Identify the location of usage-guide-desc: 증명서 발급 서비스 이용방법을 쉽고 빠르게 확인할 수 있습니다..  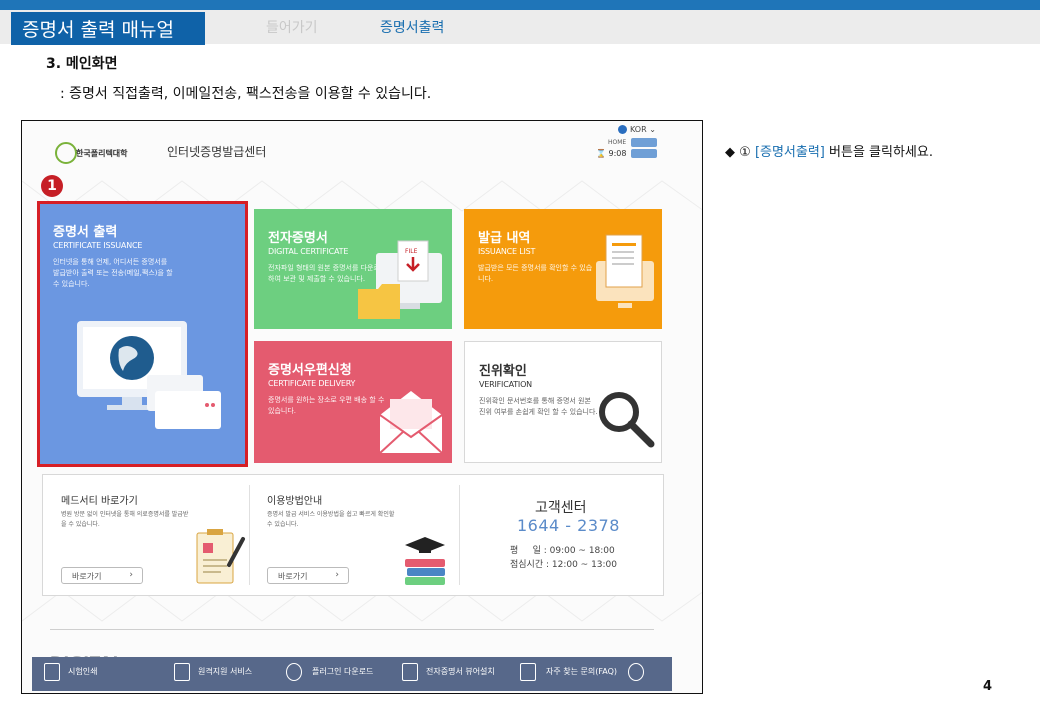
(331, 519).